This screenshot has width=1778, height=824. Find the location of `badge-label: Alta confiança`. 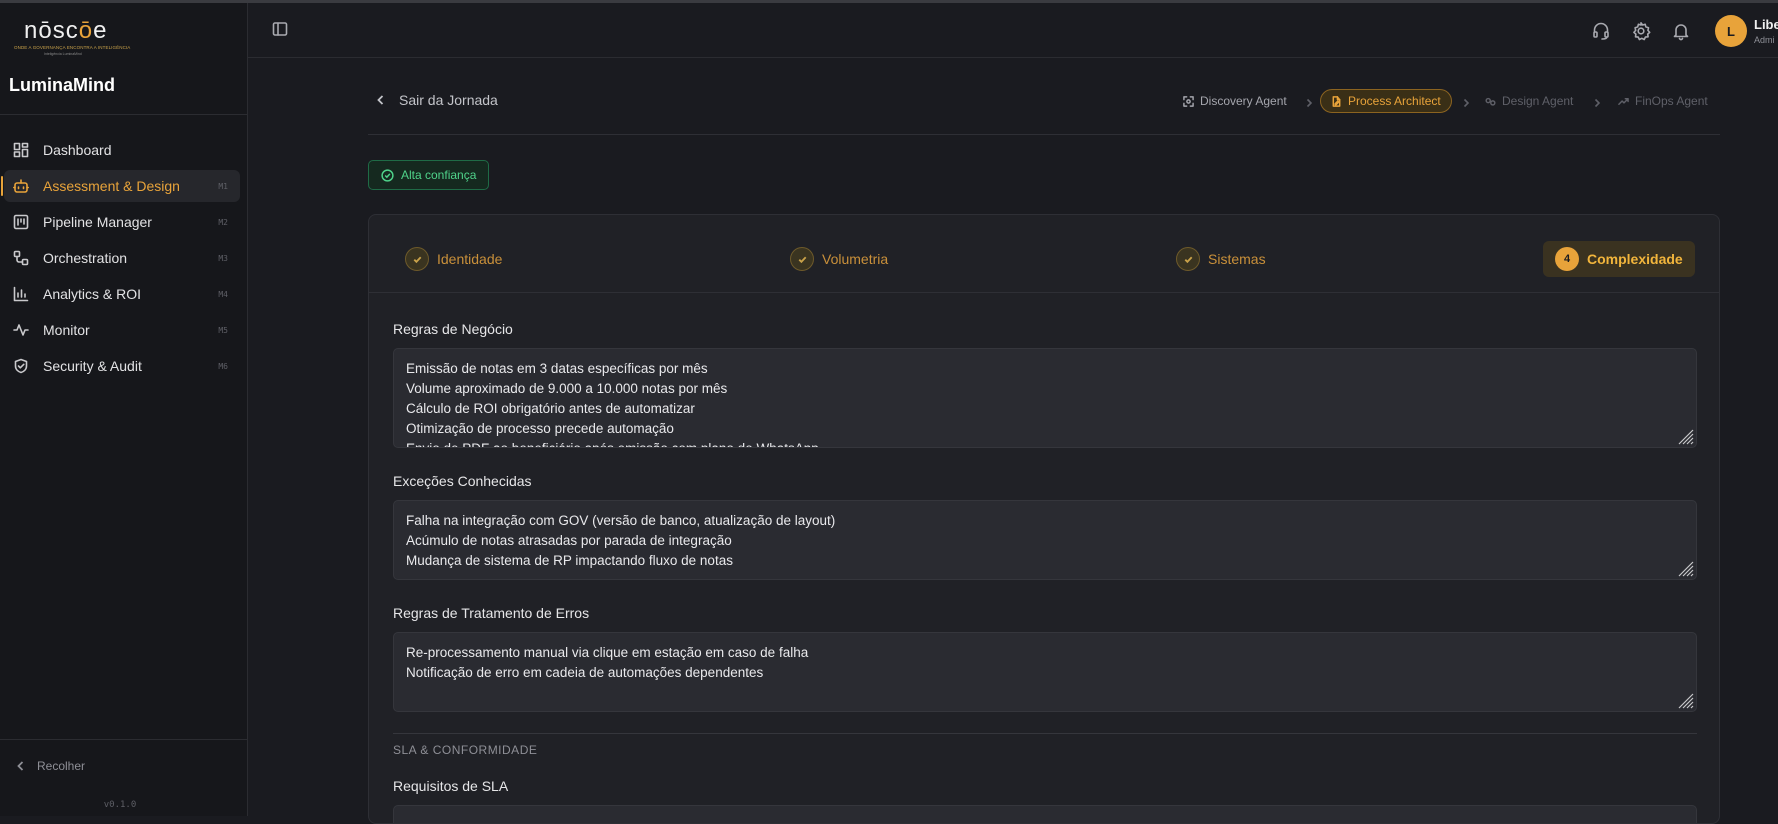

badge-label: Alta confiança is located at coordinates (439, 175).